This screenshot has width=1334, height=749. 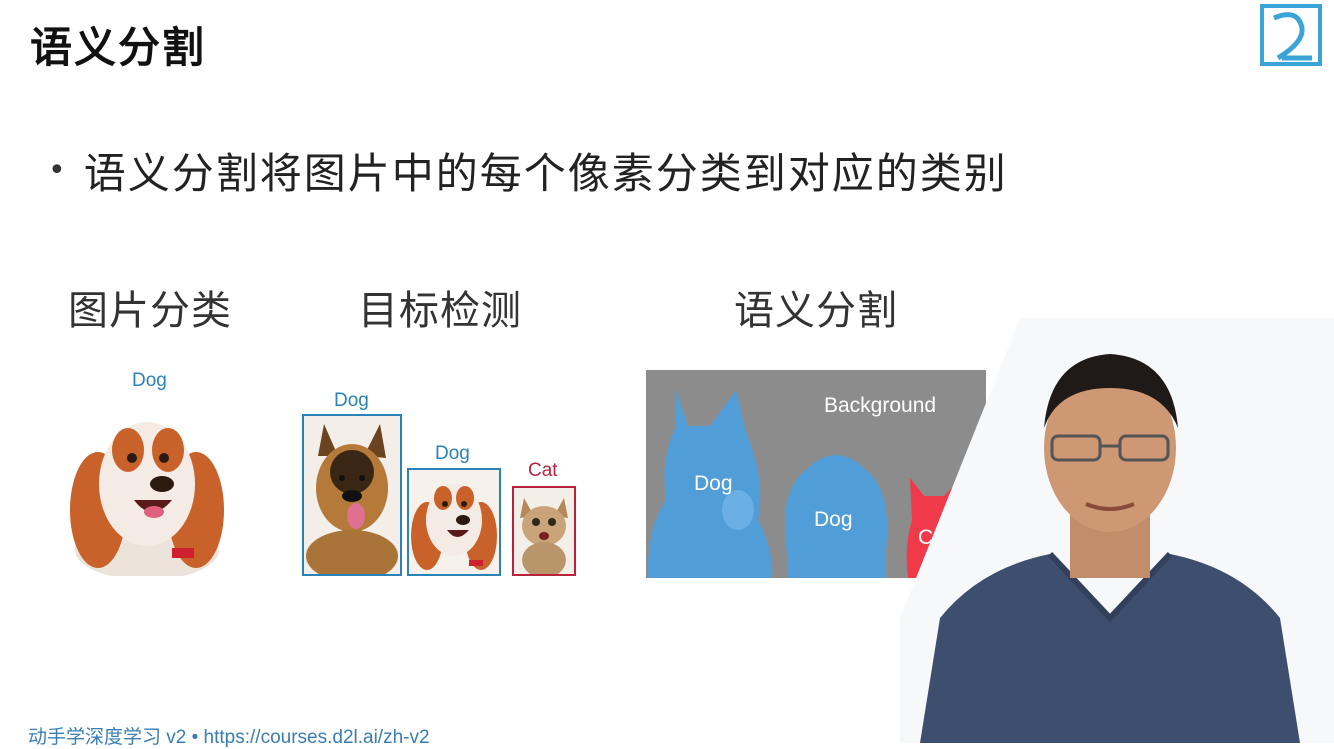 I want to click on detection-box-spaniel, so click(x=454, y=522).